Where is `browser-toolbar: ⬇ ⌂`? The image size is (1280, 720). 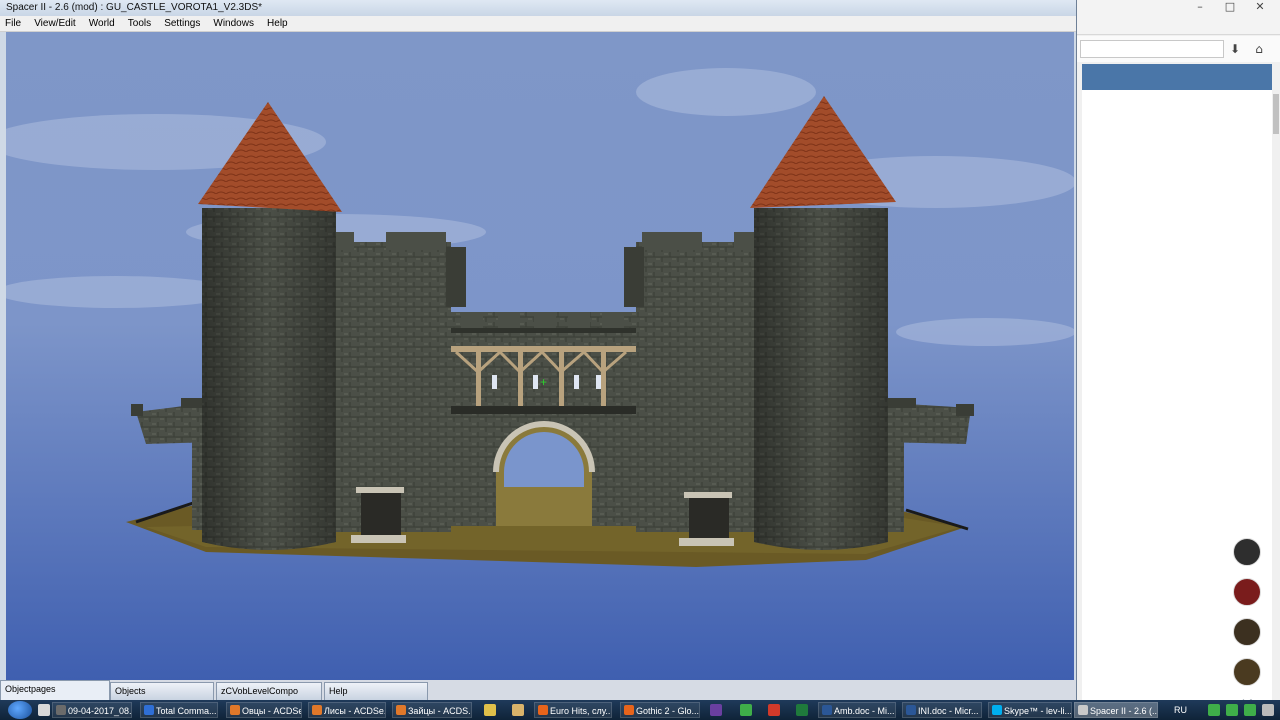 browser-toolbar: ⬇ ⌂ is located at coordinates (1178, 49).